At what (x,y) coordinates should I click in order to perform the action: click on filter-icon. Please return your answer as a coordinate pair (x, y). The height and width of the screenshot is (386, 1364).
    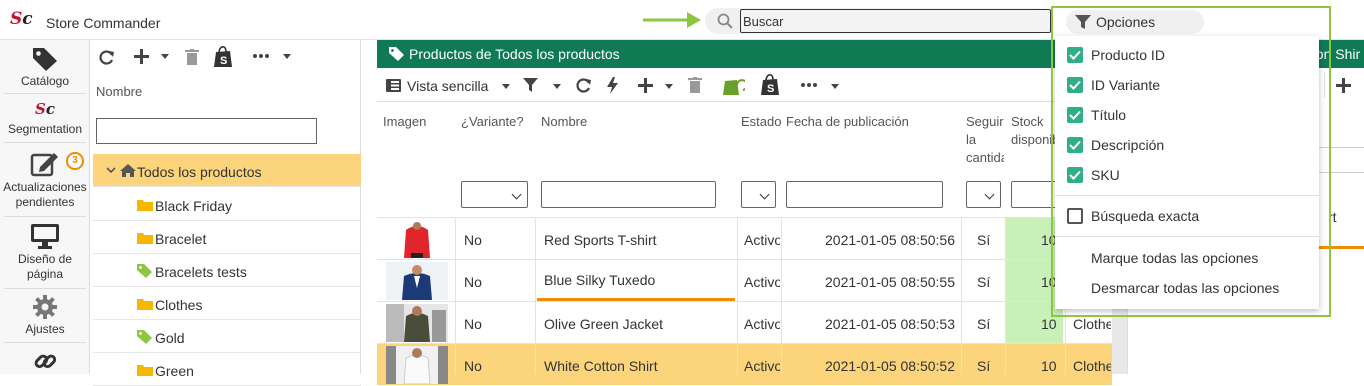
    Looking at the image, I should click on (530, 85).